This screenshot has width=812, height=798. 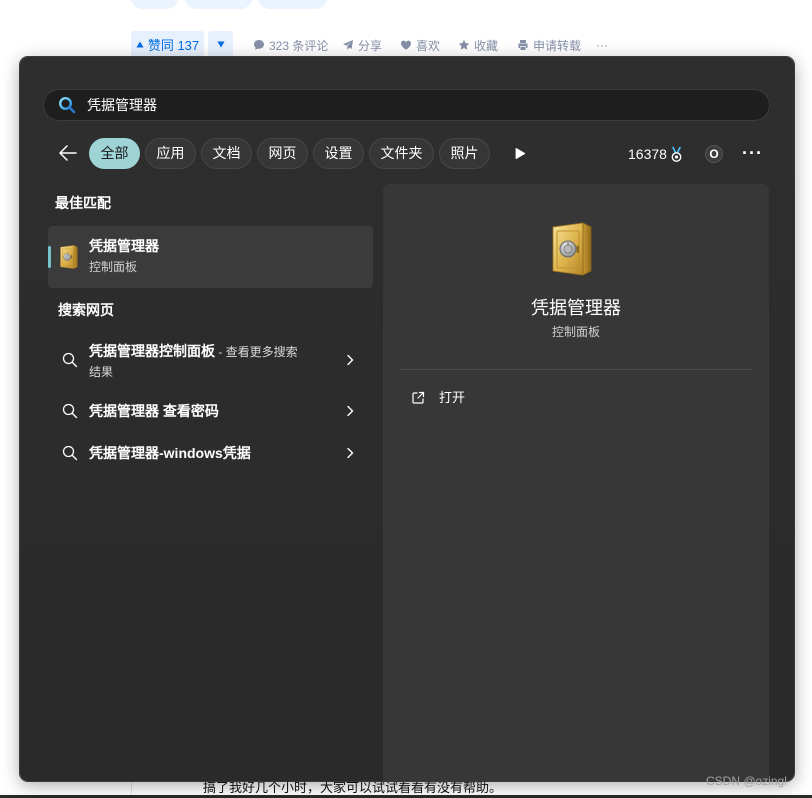 I want to click on comments-button: 323 条评论, so click(x=290, y=45).